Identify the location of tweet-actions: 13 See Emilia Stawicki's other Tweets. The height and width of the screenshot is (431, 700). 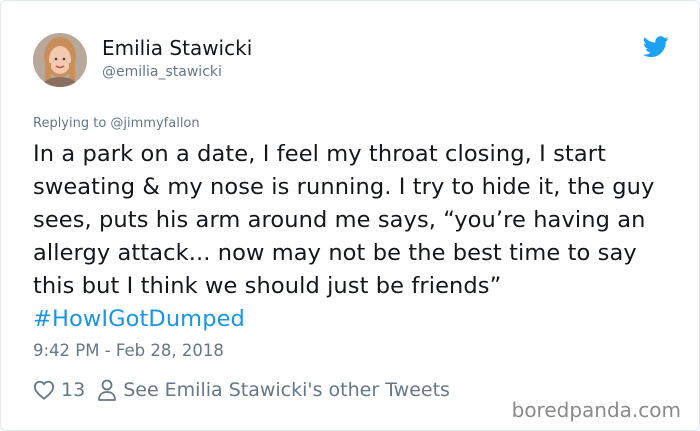
(241, 390).